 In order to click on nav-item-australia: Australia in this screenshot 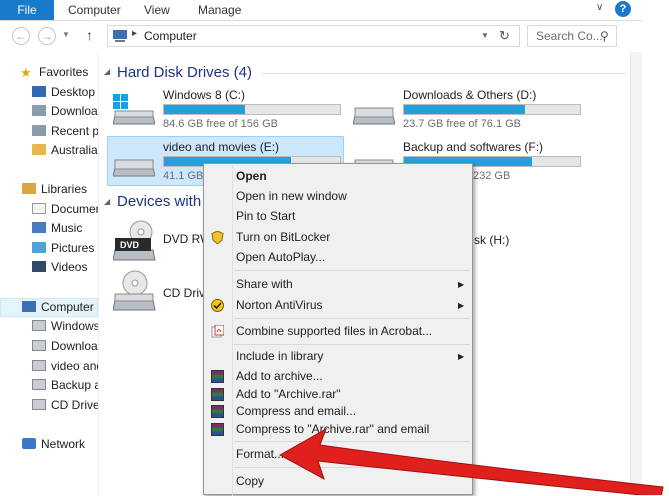, I will do `click(65, 150)`.